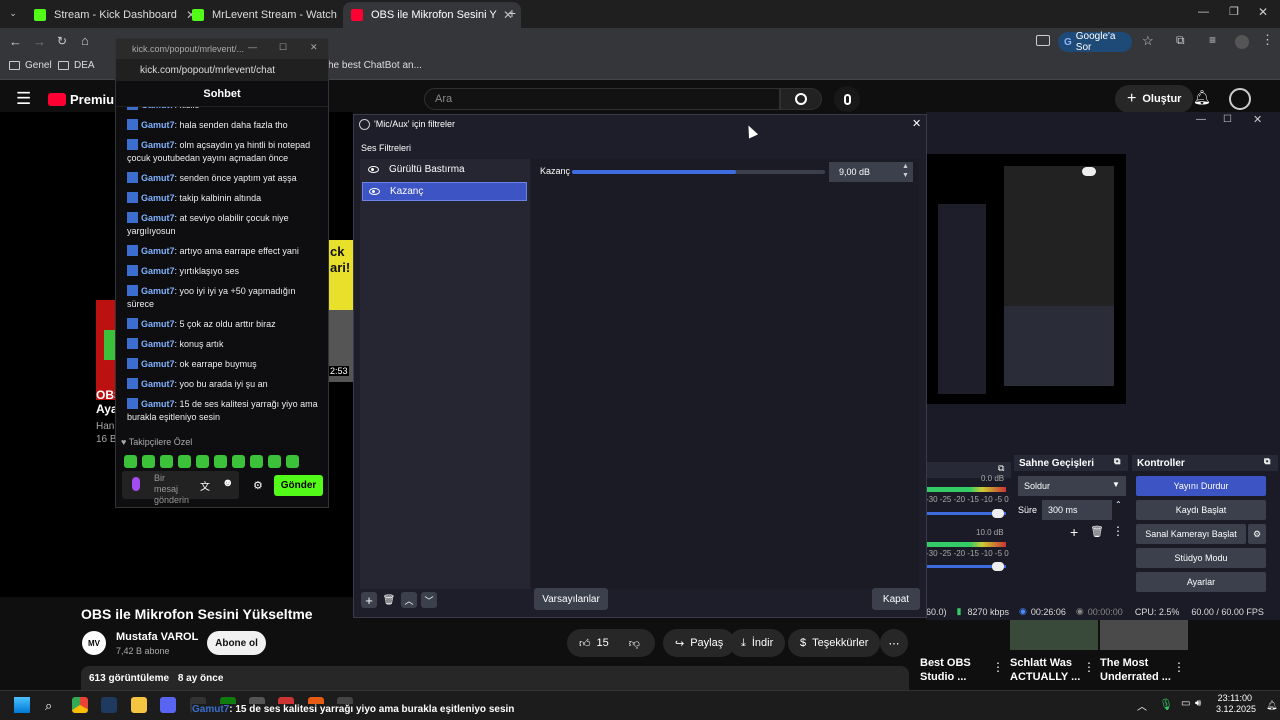 Image resolution: width=1280 pixels, height=720 pixels. What do you see at coordinates (1185, 703) in the screenshot?
I see `network-icon: ▭` at bounding box center [1185, 703].